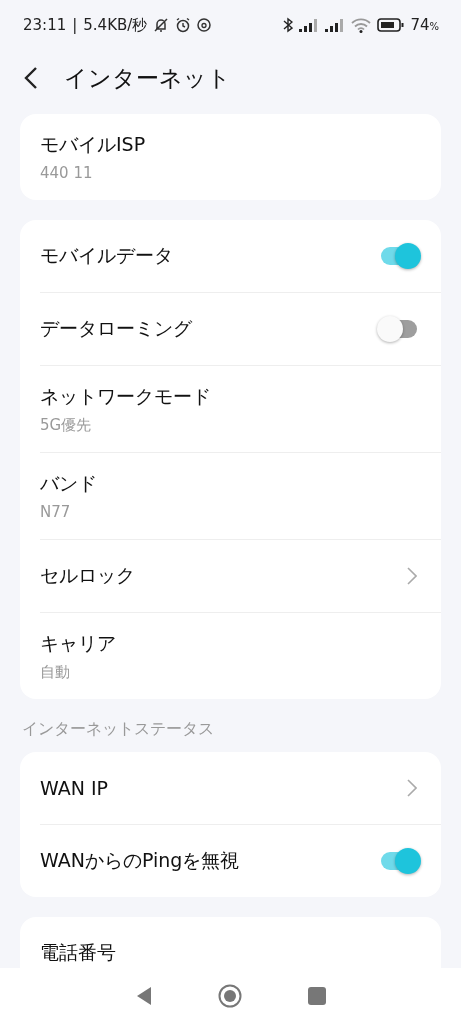  I want to click on battery-icon, so click(391, 25).